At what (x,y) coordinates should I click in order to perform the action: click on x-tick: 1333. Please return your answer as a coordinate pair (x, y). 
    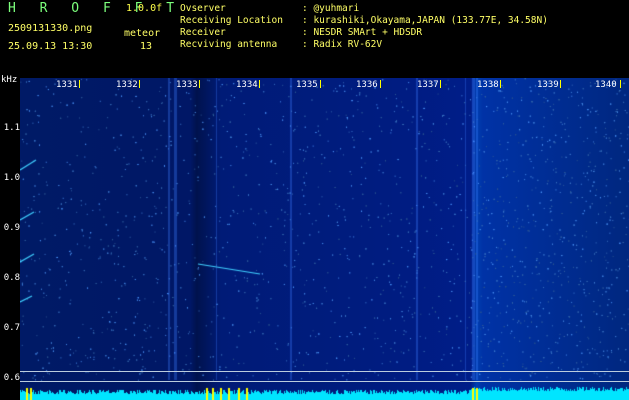
    Looking at the image, I should click on (187, 85).